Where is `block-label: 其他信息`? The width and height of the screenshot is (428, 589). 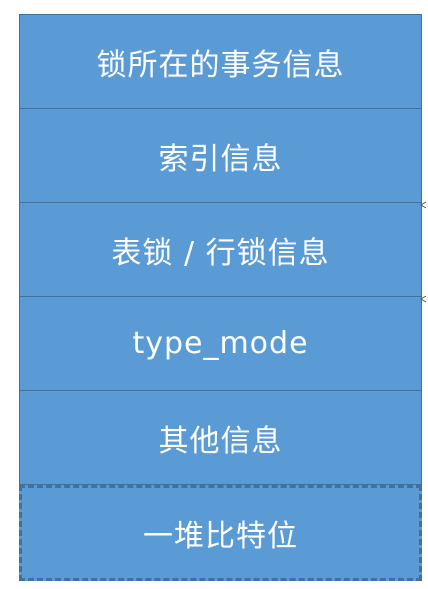
block-label: 其他信息 is located at coordinates (220, 441).